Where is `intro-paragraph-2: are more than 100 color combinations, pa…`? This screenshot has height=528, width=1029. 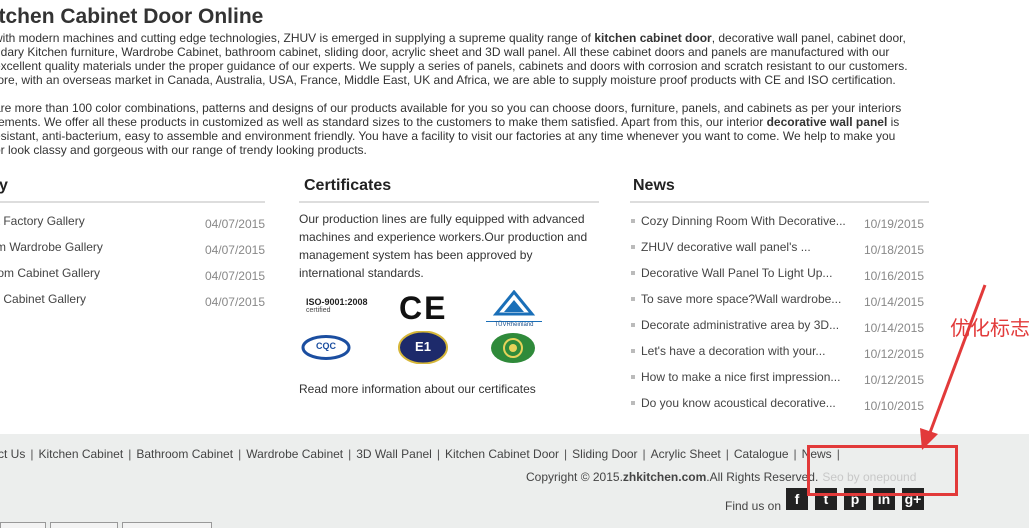
intro-paragraph-2: are more than 100 color combinations, pa… is located at coordinates (467, 129).